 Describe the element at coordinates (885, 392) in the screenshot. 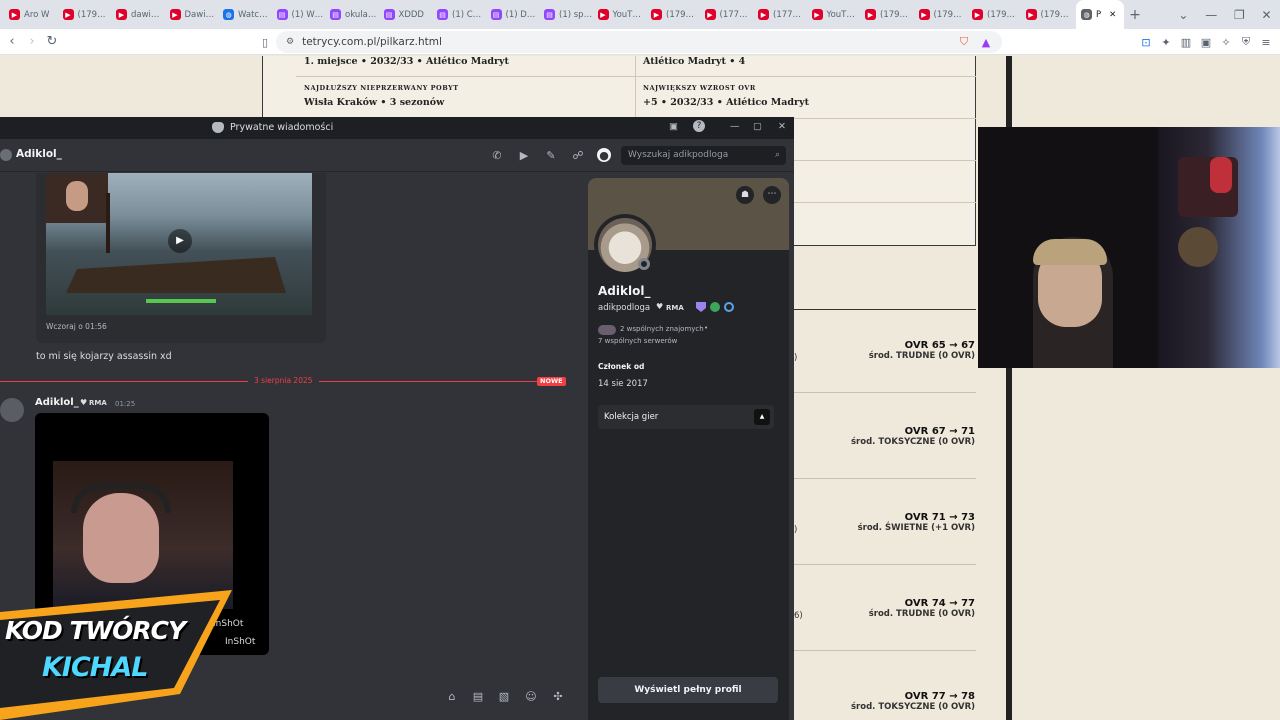

I see `row-divider` at that location.